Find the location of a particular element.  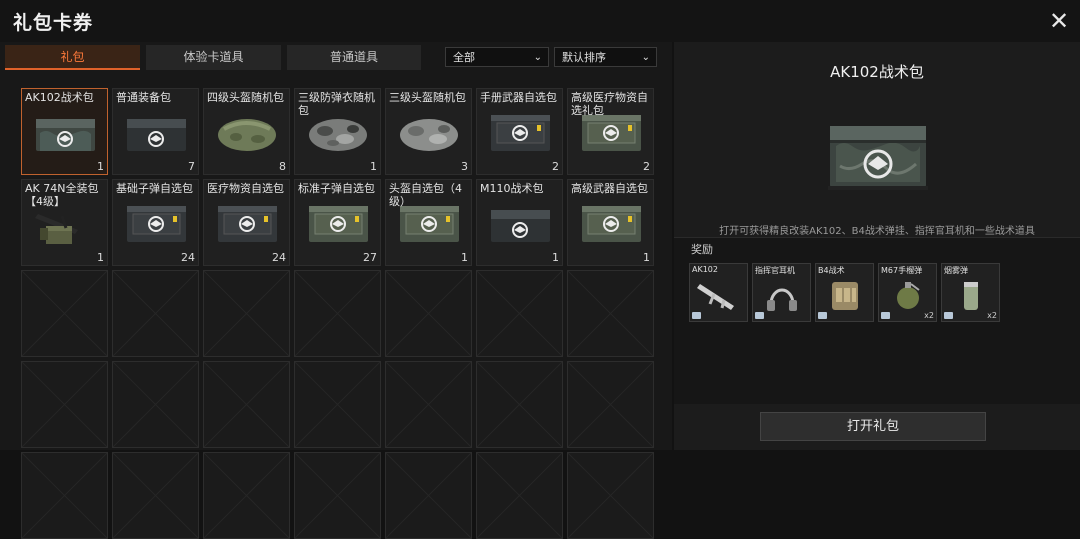

reward-panel: 奖励 AK102 指挥官耳机 B4战术 M67手榴弹 x2 烟雾弹 x2 is located at coordinates (877, 320).